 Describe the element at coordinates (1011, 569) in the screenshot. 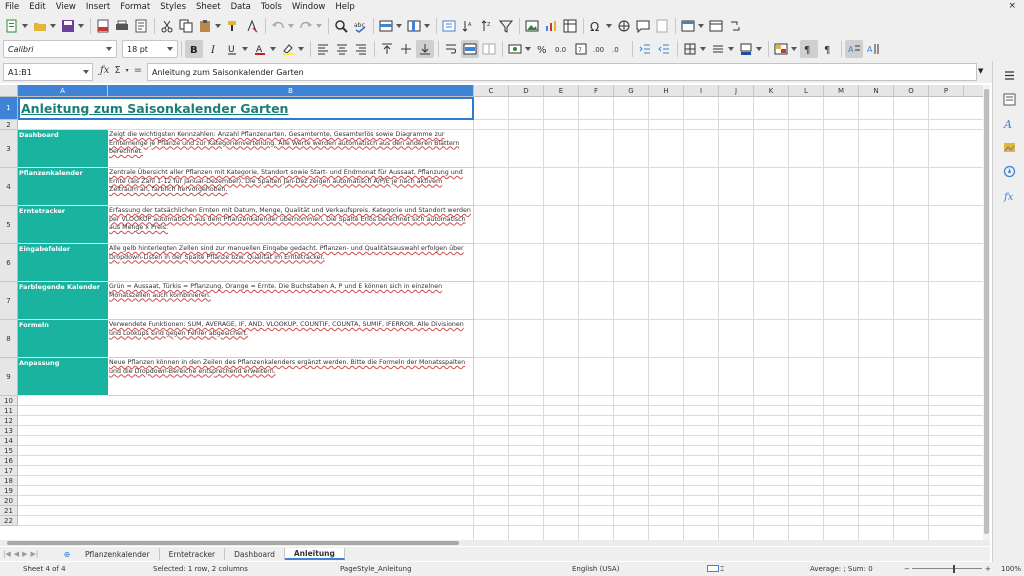

I see `zoom-level: 100%` at that location.